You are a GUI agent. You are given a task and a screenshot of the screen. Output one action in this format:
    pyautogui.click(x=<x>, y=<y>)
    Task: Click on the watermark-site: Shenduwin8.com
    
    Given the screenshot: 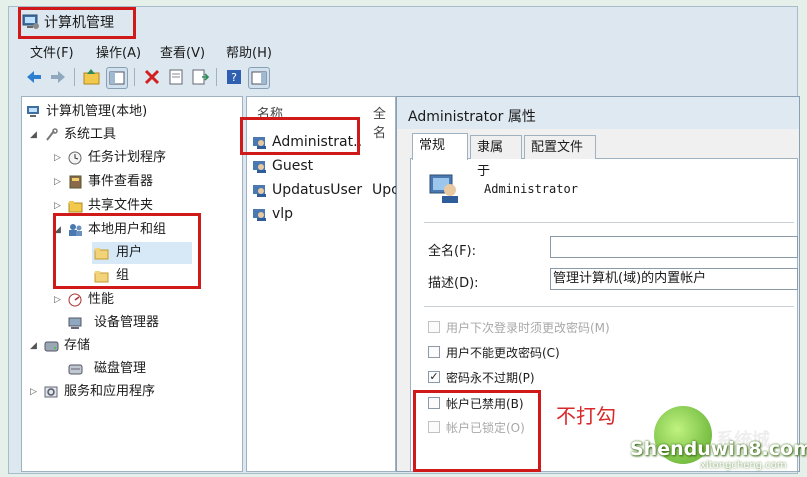 What is the action you would take?
    pyautogui.click(x=718, y=449)
    